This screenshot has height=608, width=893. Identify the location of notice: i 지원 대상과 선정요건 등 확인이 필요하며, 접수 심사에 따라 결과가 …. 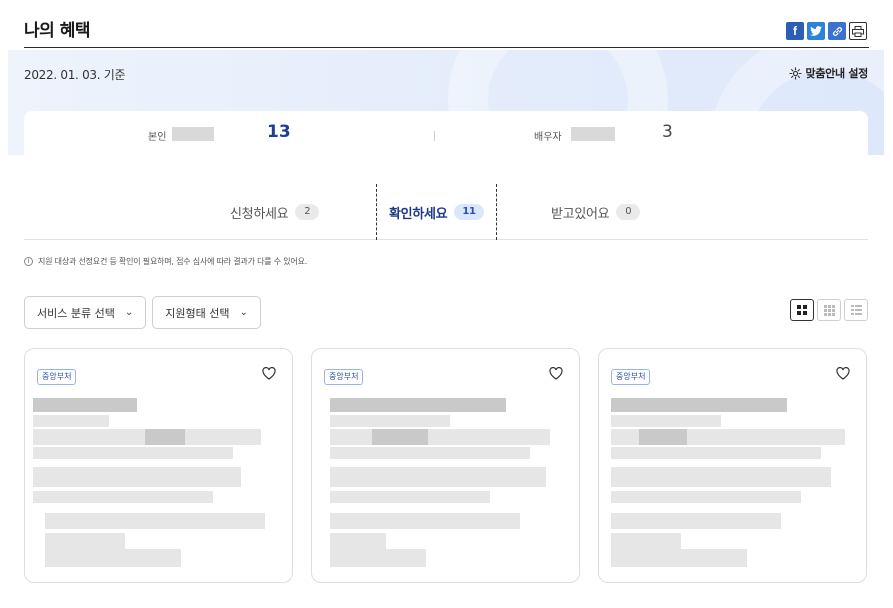
(165, 261).